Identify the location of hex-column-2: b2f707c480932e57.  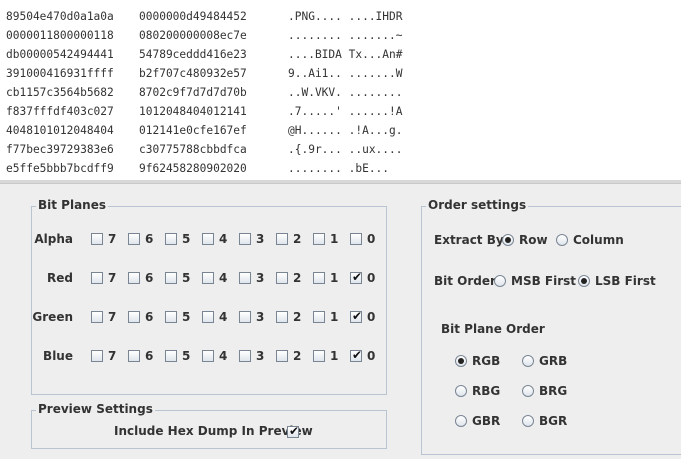
(193, 73).